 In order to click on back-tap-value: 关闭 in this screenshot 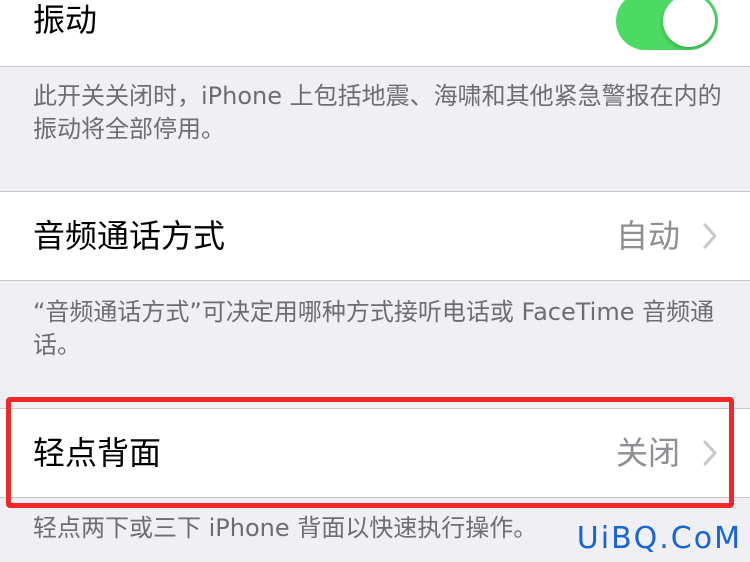, I will do `click(647, 453)`.